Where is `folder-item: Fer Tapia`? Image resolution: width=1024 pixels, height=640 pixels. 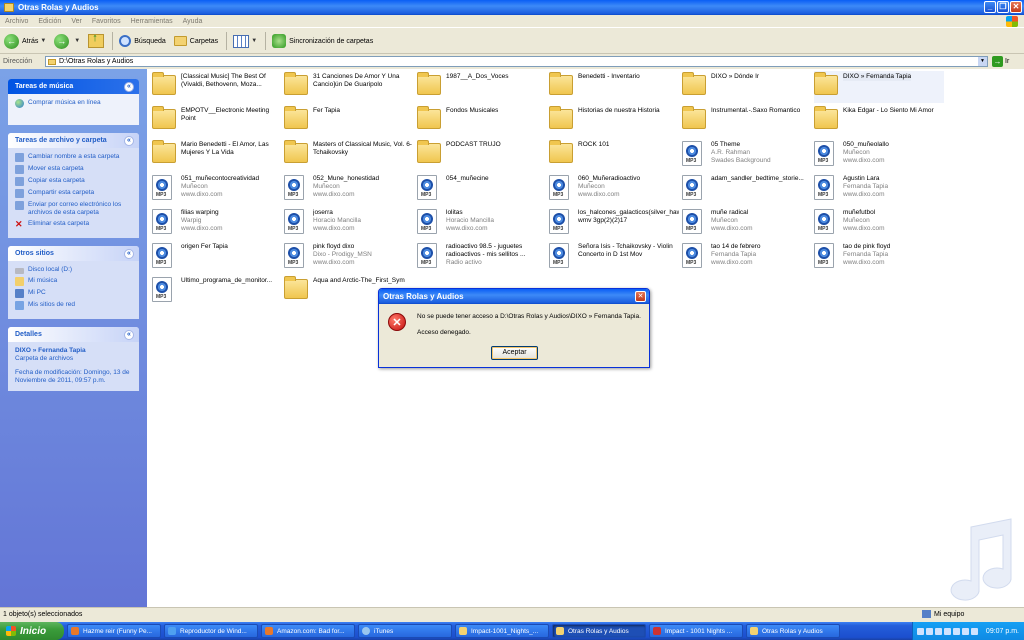 folder-item: Fer Tapia is located at coordinates (349, 121).